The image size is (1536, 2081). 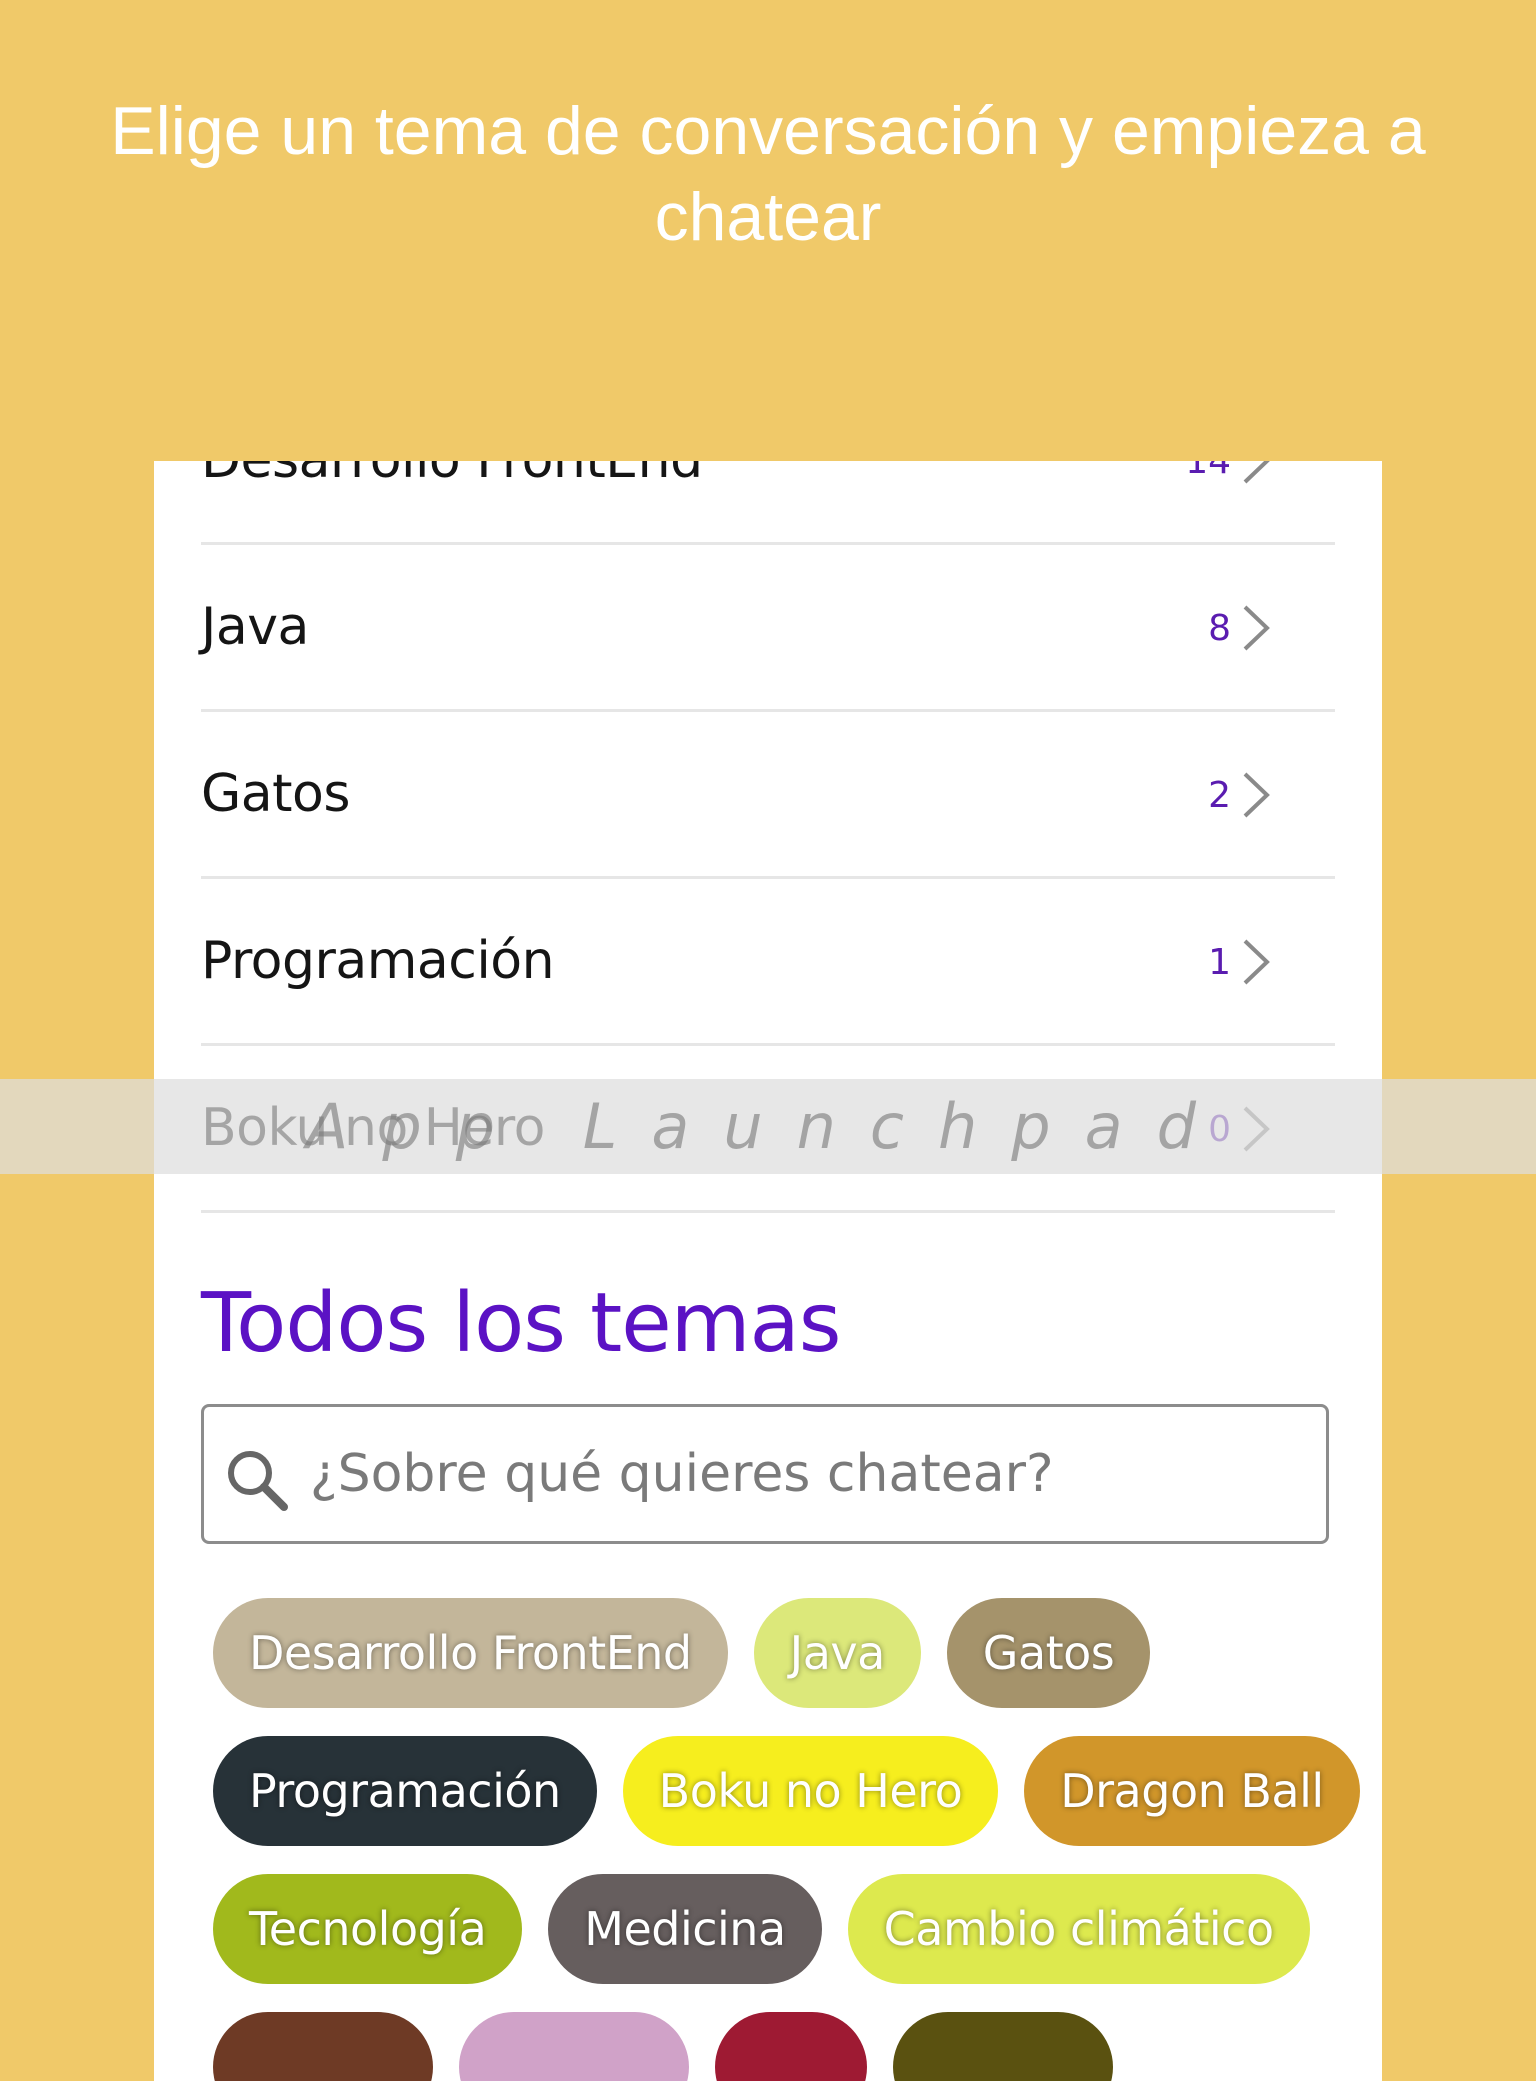 I want to click on watermark: App Launchpad, so click(x=768, y=1126).